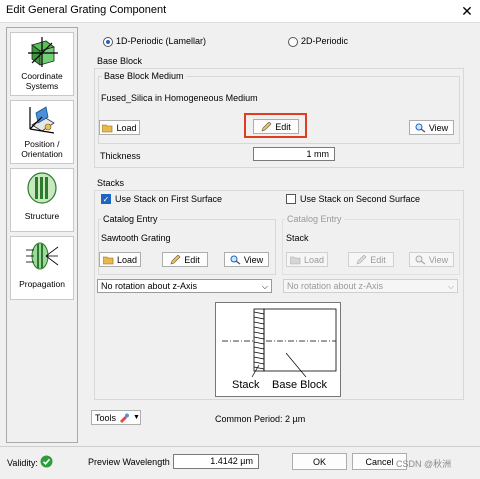 The width and height of the screenshot is (480, 479). Describe the element at coordinates (278, 349) in the screenshot. I see `stack-diagram: Stack Base Block` at that location.